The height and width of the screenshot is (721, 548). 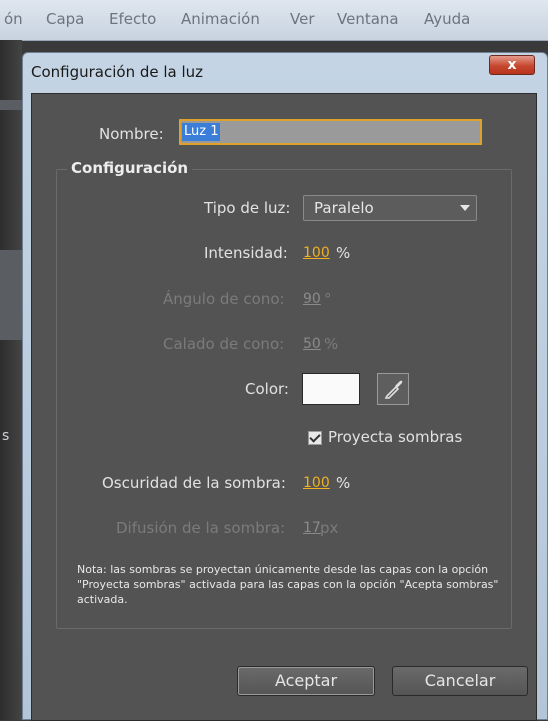 I want to click on name-field-value: Luz 1, so click(x=201, y=132).